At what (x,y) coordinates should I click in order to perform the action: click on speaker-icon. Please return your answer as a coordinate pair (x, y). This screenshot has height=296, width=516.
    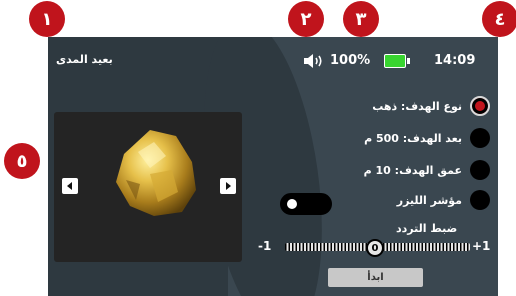
    Looking at the image, I should click on (314, 61).